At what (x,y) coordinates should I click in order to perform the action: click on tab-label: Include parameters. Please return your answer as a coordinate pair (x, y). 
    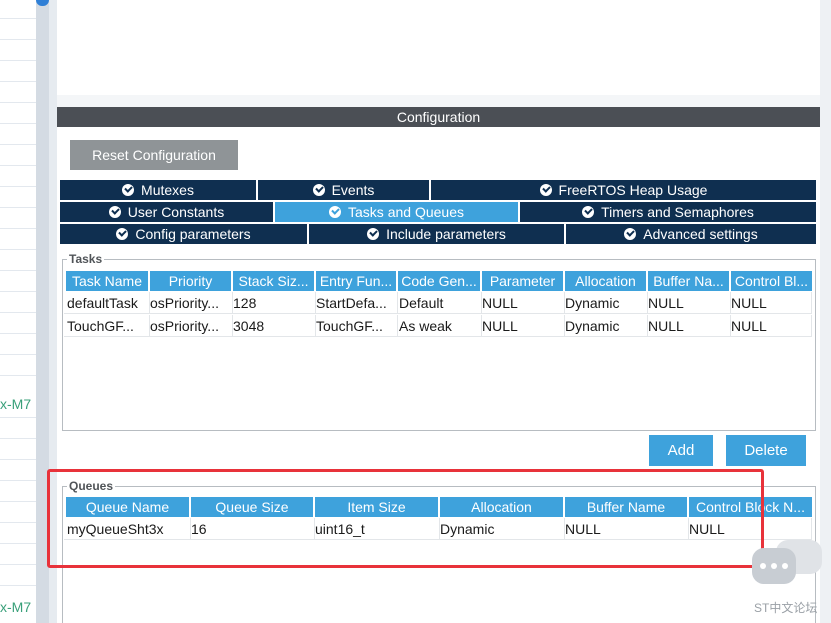
    Looking at the image, I should click on (446, 234).